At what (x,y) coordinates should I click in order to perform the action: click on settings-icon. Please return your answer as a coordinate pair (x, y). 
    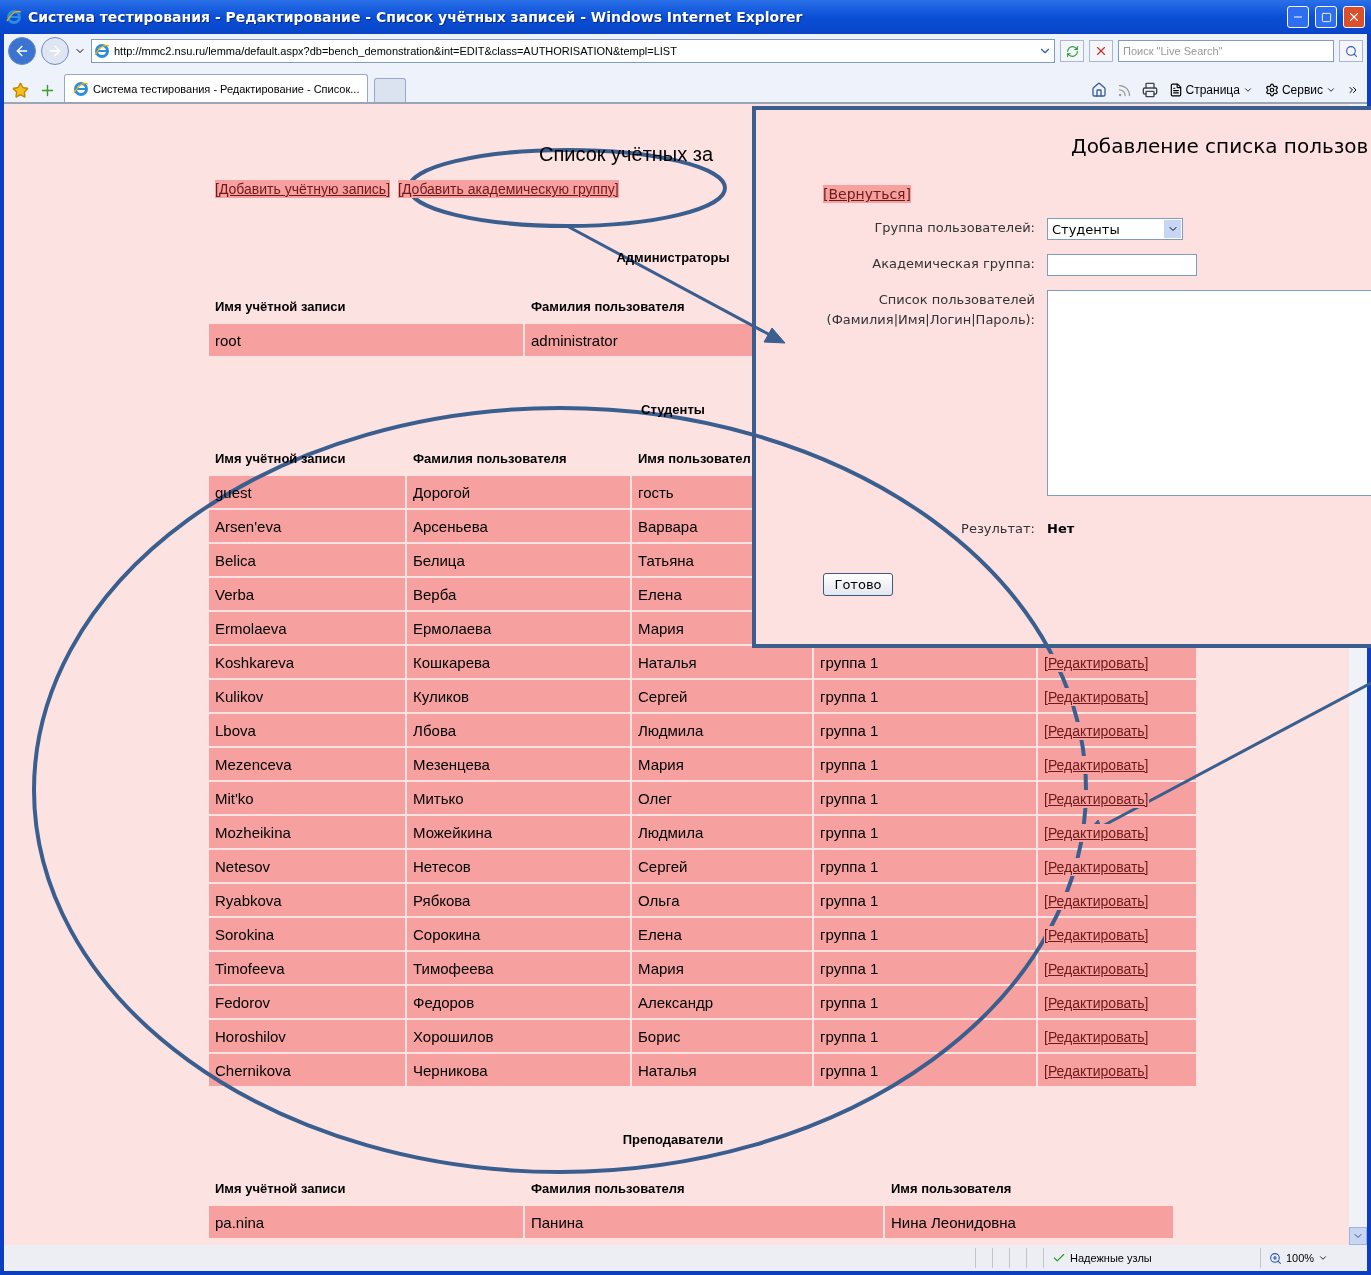
    Looking at the image, I should click on (1271, 90).